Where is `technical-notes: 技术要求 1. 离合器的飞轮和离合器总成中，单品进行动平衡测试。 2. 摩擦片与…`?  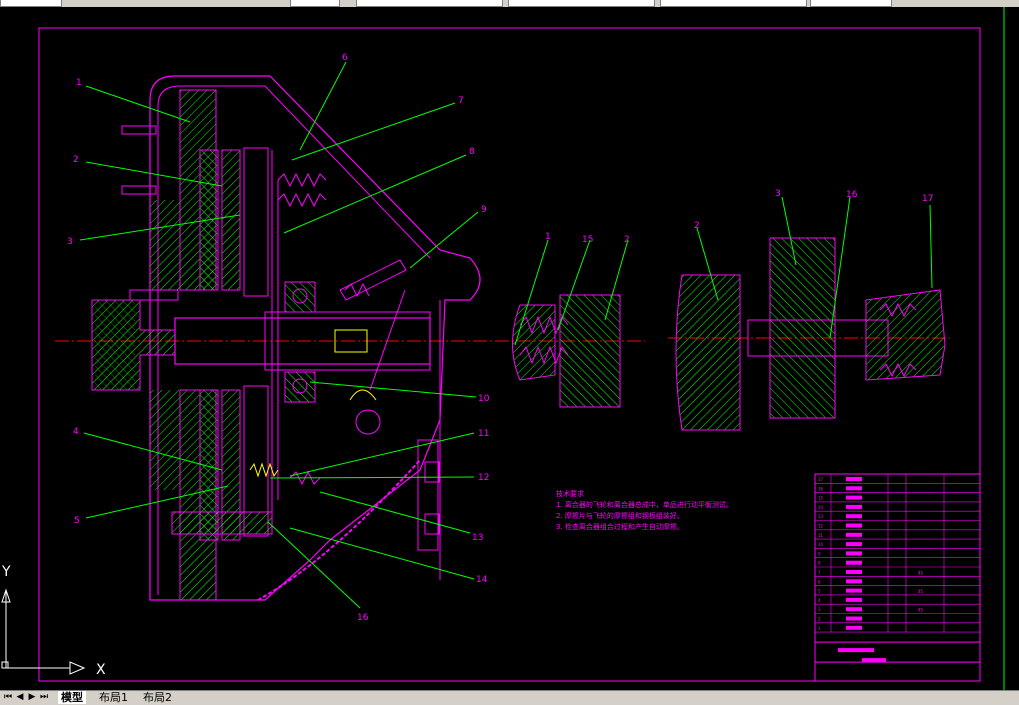
technical-notes: 技术要求 1. 离合器的飞轮和离合器总成中，单品进行动平衡测试。 2. 摩擦片与… is located at coordinates (644, 510).